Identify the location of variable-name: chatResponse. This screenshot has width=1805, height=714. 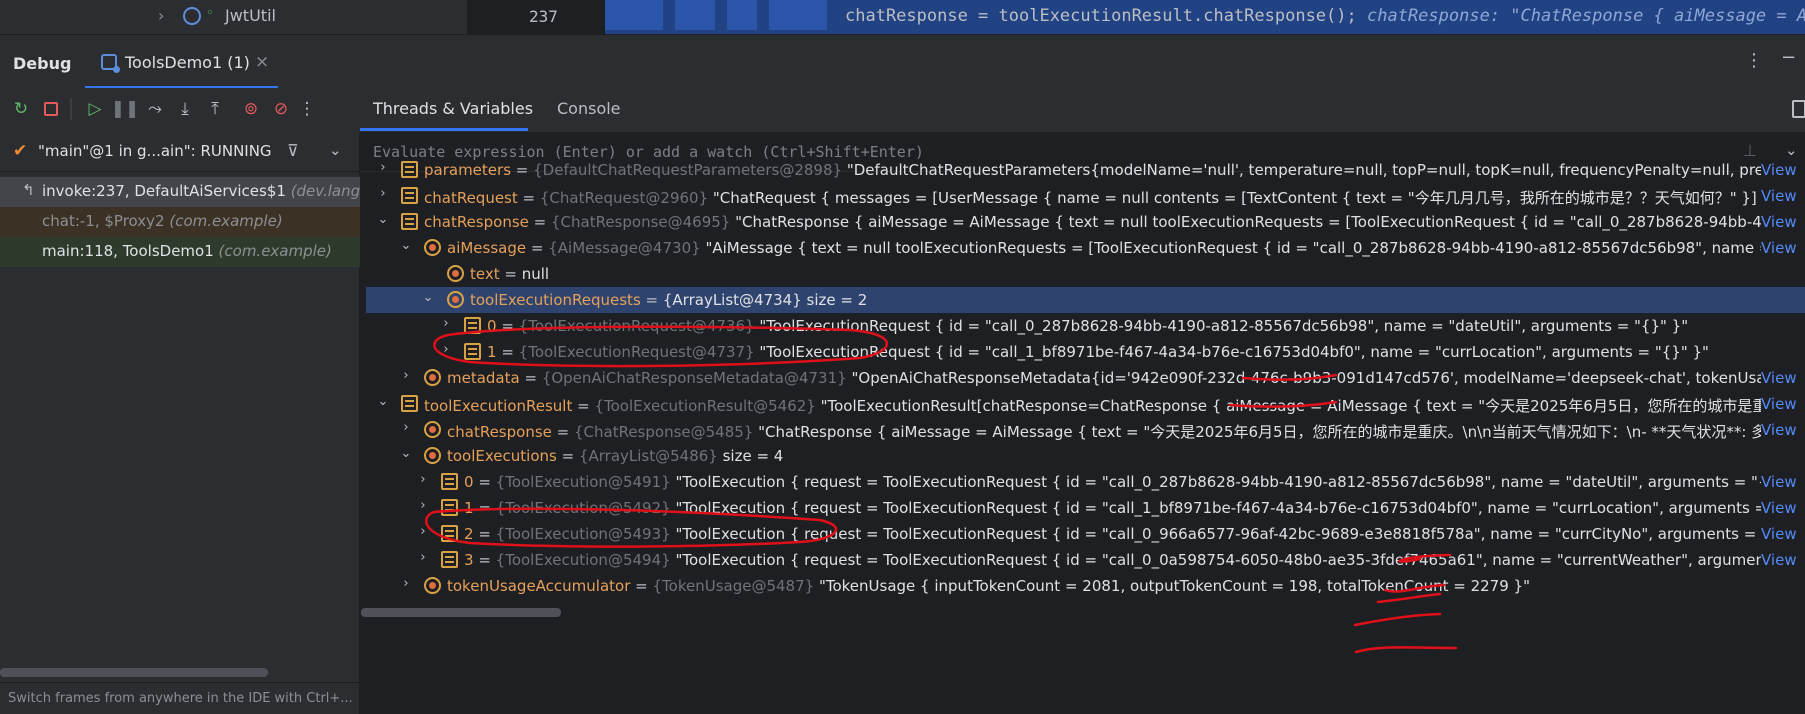
(476, 222).